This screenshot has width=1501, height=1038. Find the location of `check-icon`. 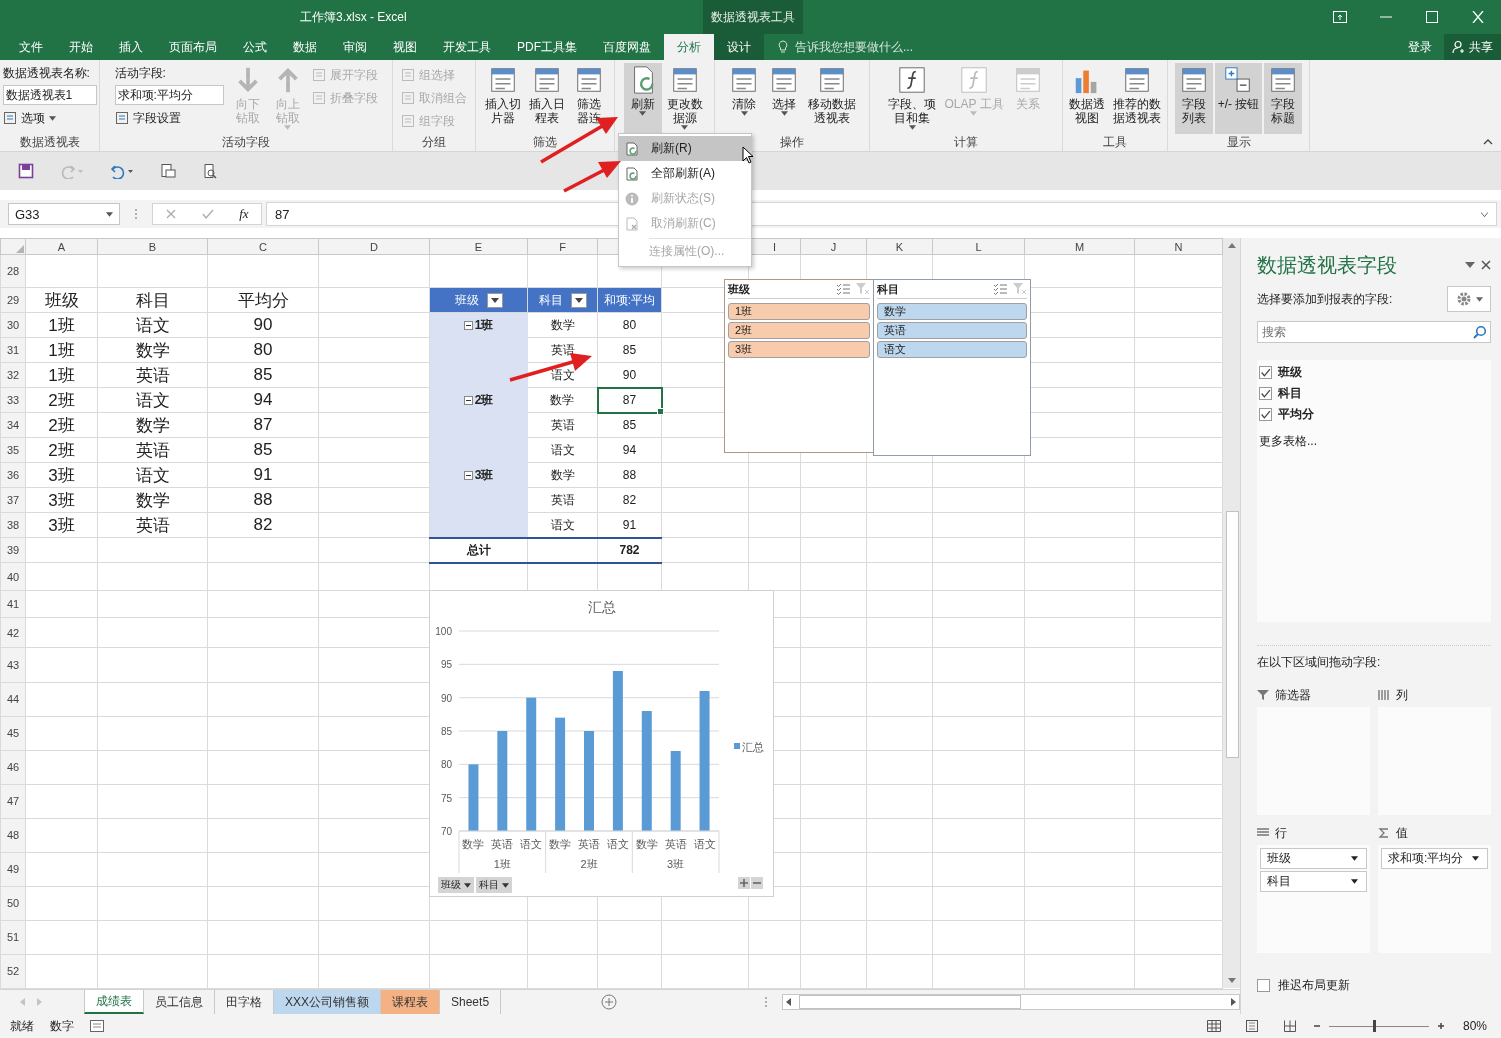

check-icon is located at coordinates (208, 214).